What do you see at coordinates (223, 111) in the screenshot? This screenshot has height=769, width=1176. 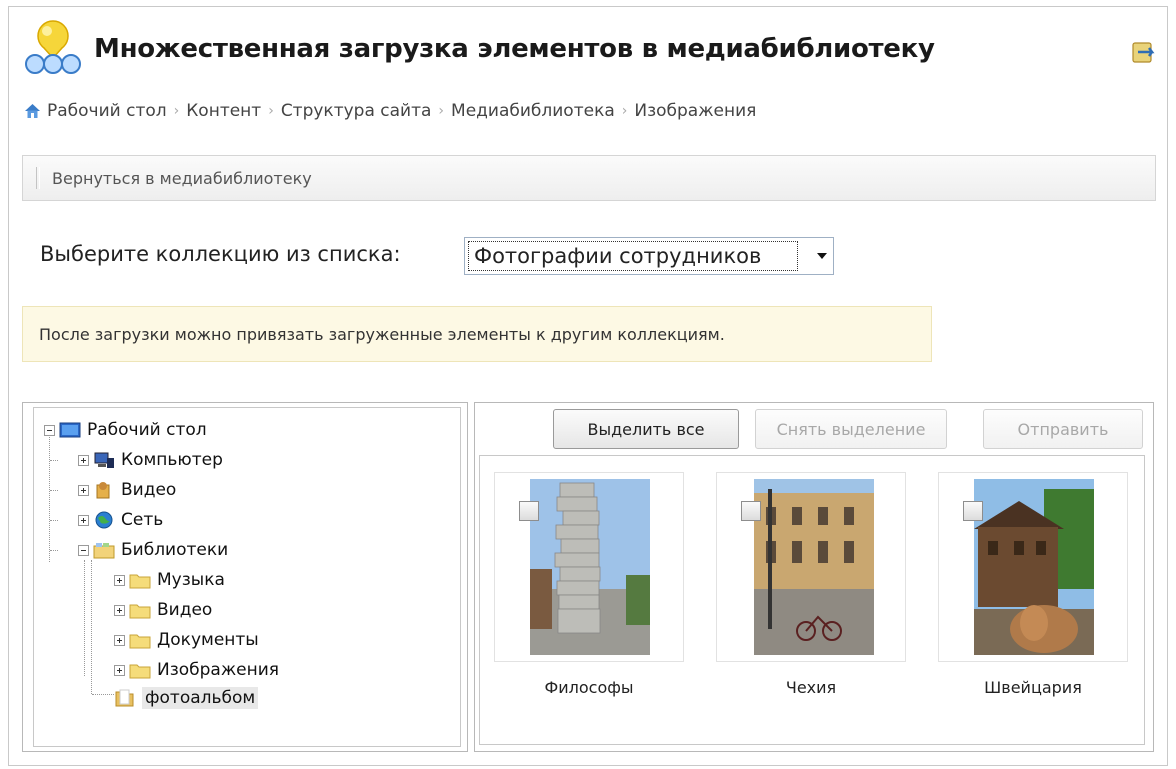 I see `breadcrumb-item-content: Контент` at bounding box center [223, 111].